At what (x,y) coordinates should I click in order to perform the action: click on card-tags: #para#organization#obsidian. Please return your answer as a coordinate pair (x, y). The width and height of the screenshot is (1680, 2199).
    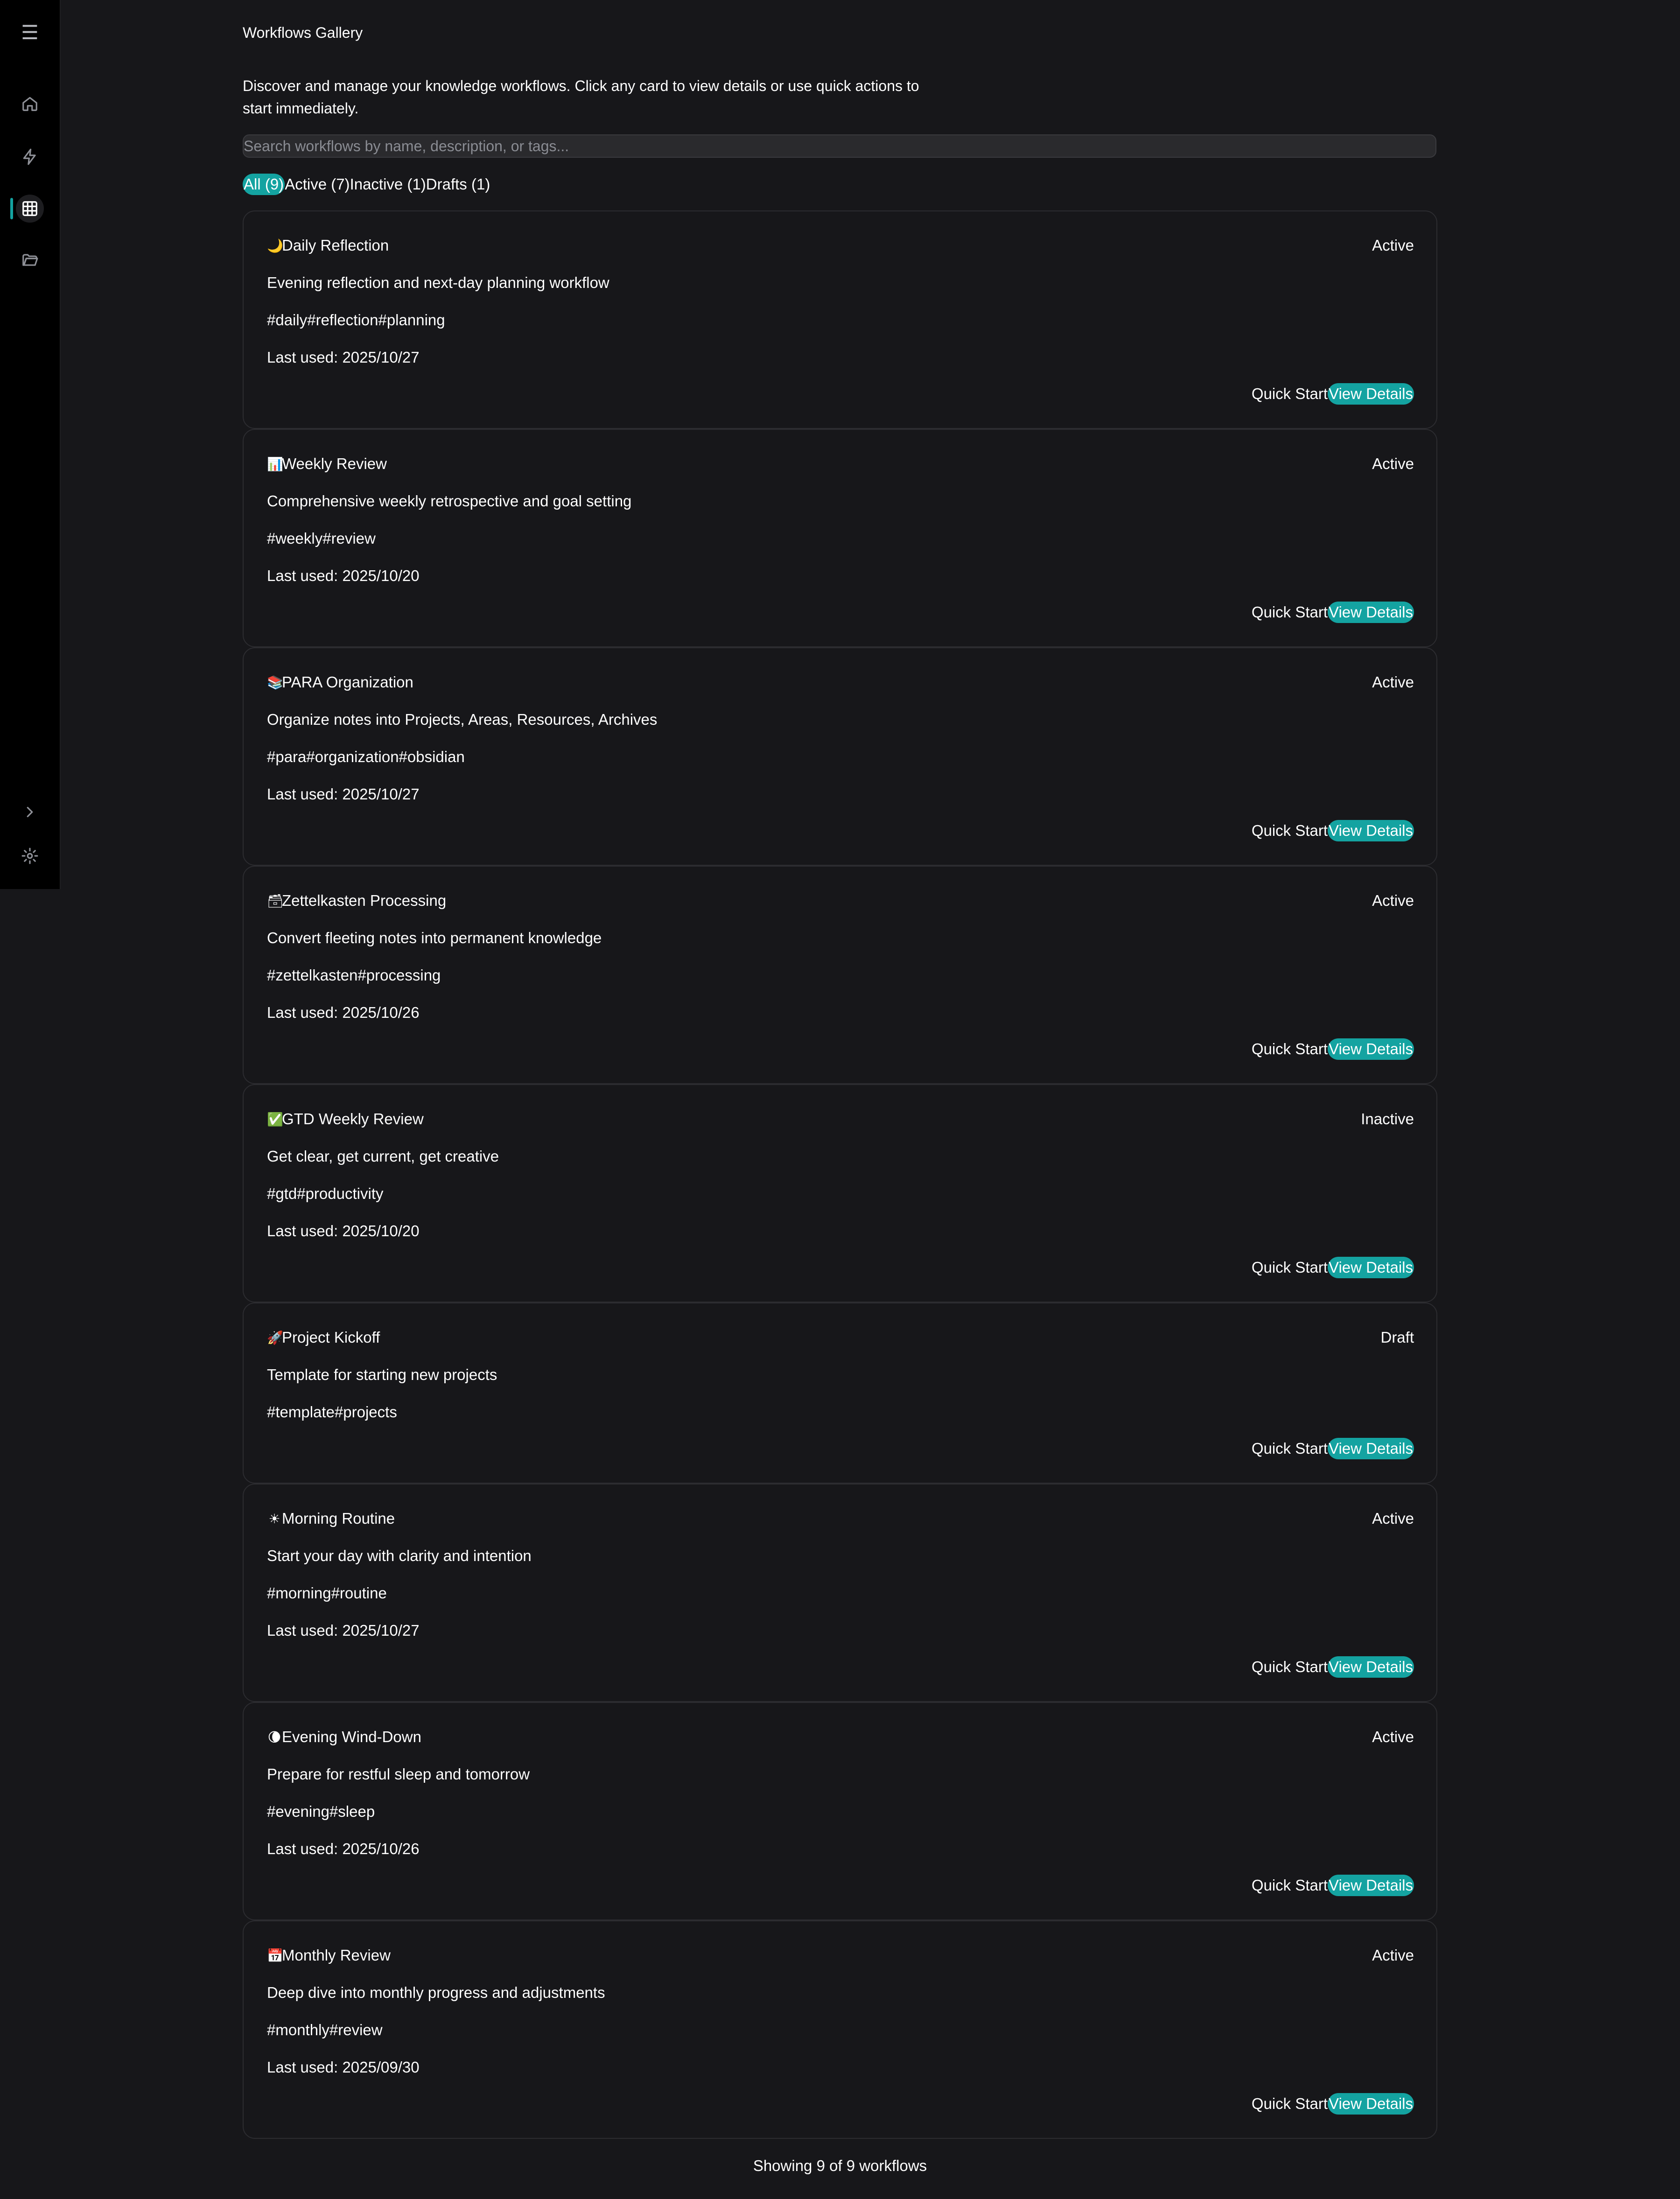
    Looking at the image, I should click on (366, 756).